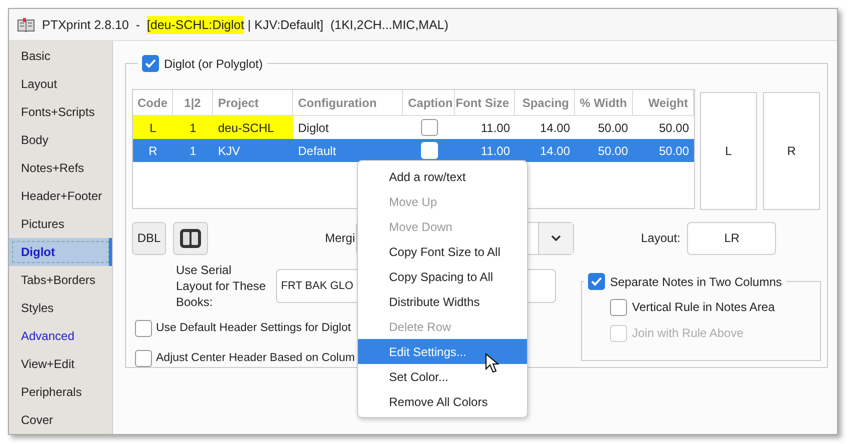 Image resolution: width=849 pixels, height=444 pixels. I want to click on column-header: Configuration, so click(348, 102).